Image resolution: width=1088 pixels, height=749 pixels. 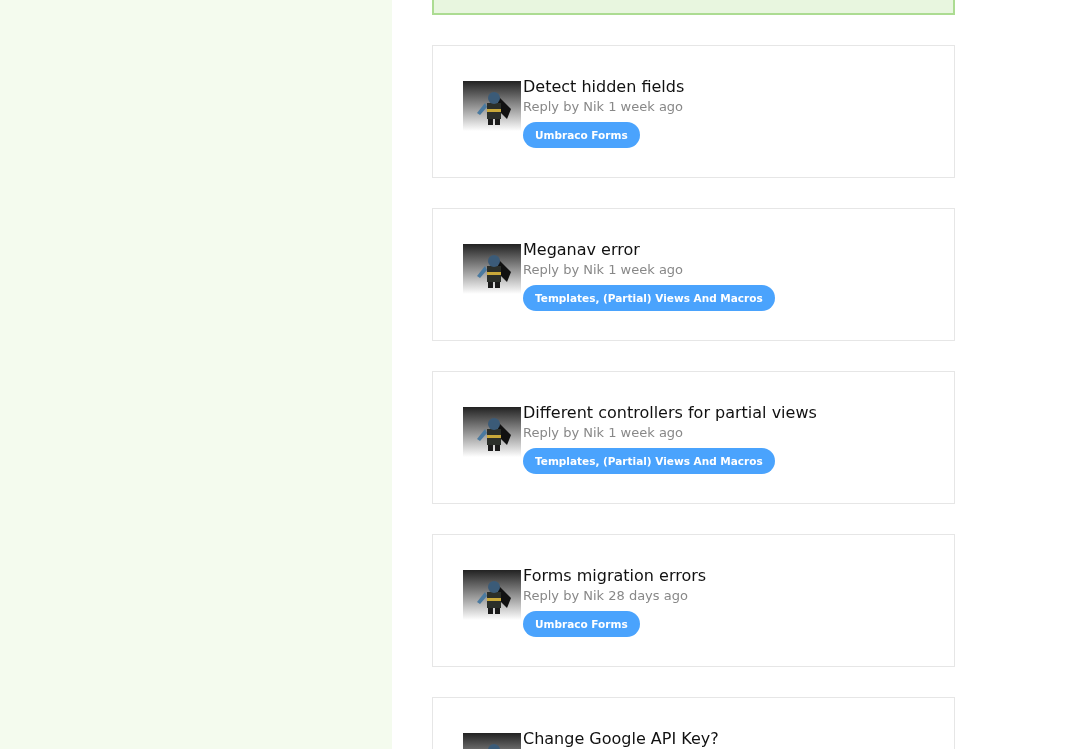 I want to click on post-meta: Reply by Nik 28 days ago, so click(x=605, y=596).